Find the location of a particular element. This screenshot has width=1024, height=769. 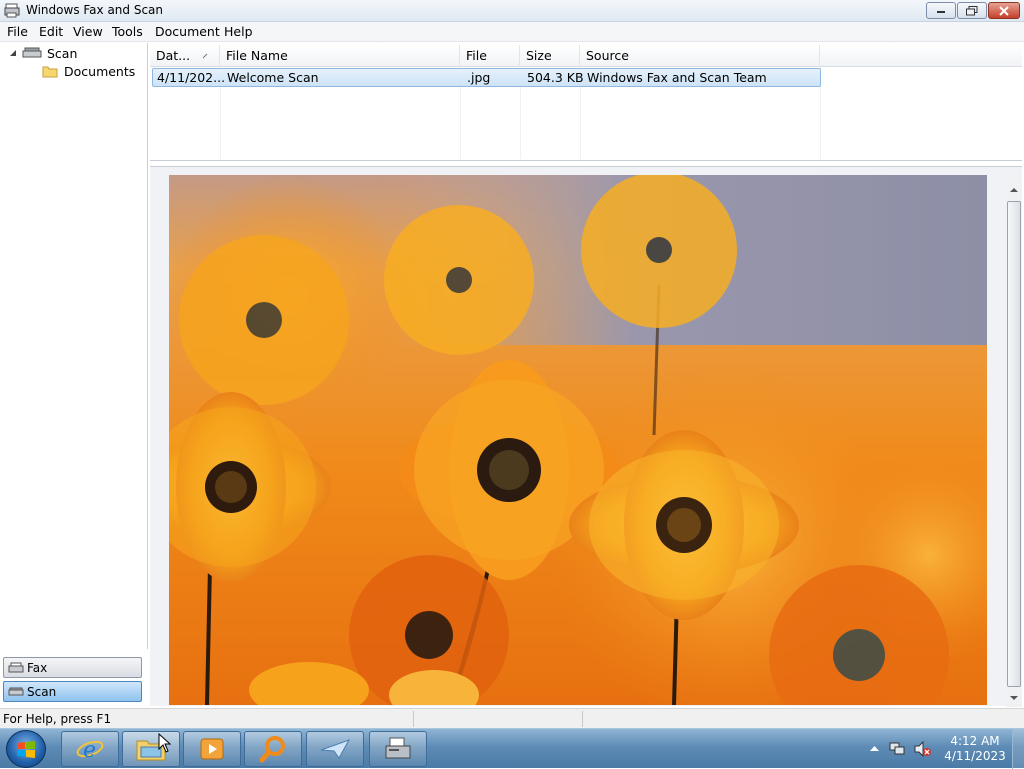

close-icon is located at coordinates (1004, 10).